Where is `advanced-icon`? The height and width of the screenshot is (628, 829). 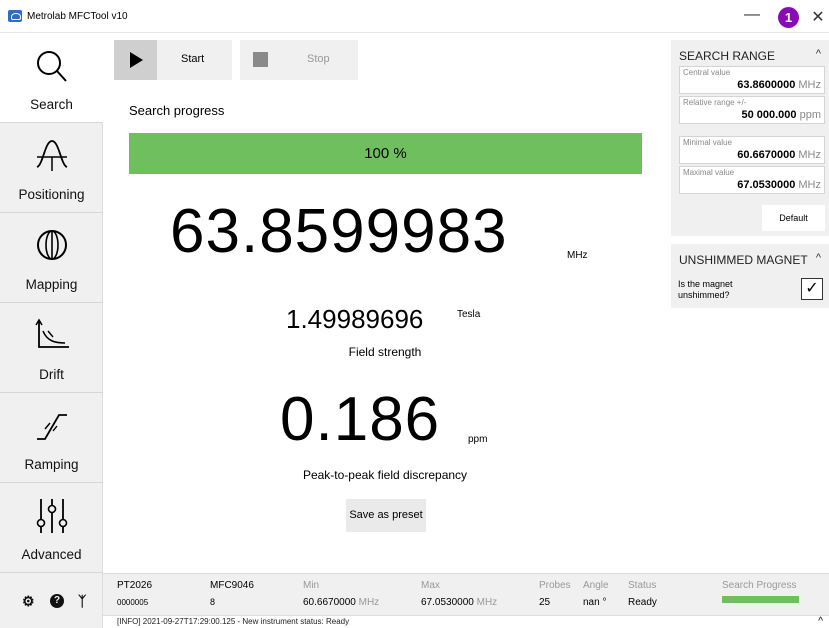
advanced-icon is located at coordinates (52, 516).